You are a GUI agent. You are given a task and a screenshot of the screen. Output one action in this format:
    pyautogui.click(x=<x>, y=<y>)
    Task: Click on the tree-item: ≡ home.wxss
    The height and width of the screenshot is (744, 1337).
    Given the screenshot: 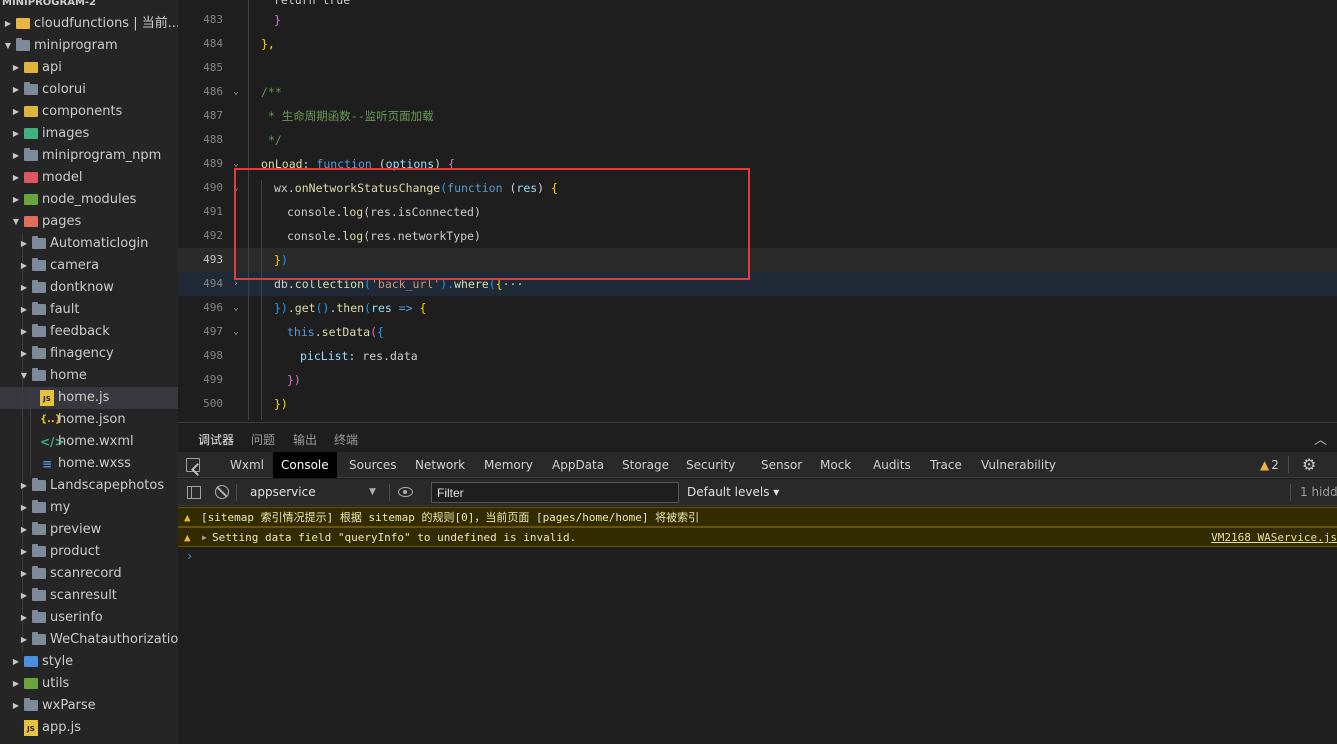 What is the action you would take?
    pyautogui.click(x=89, y=464)
    